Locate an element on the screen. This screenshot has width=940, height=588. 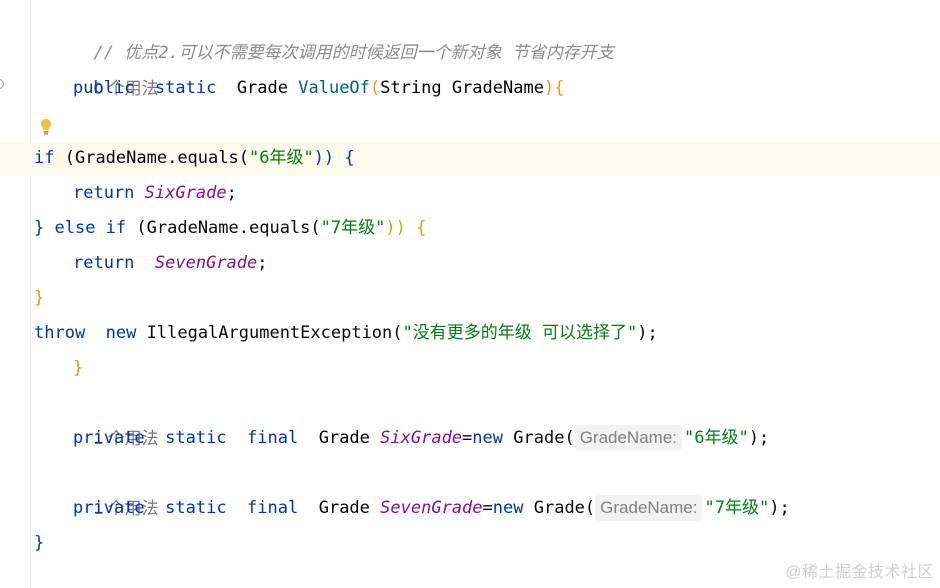
else-if-expression: (GradeName.equals( is located at coordinates (228, 228).